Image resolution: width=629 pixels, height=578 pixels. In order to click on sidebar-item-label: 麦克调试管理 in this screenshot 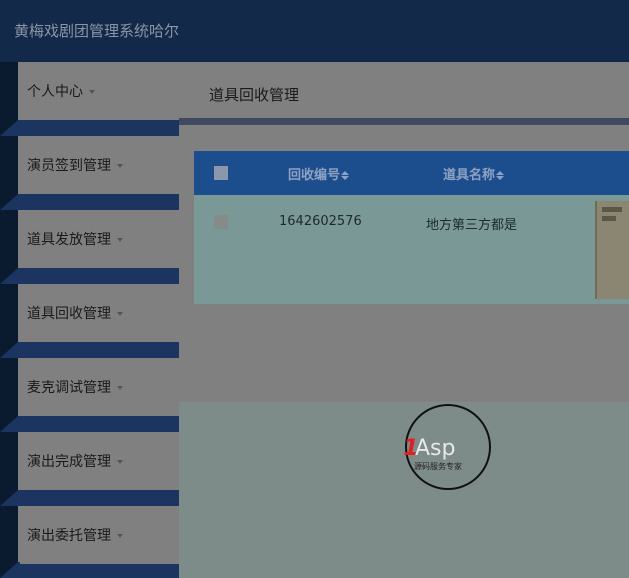, I will do `click(69, 388)`.